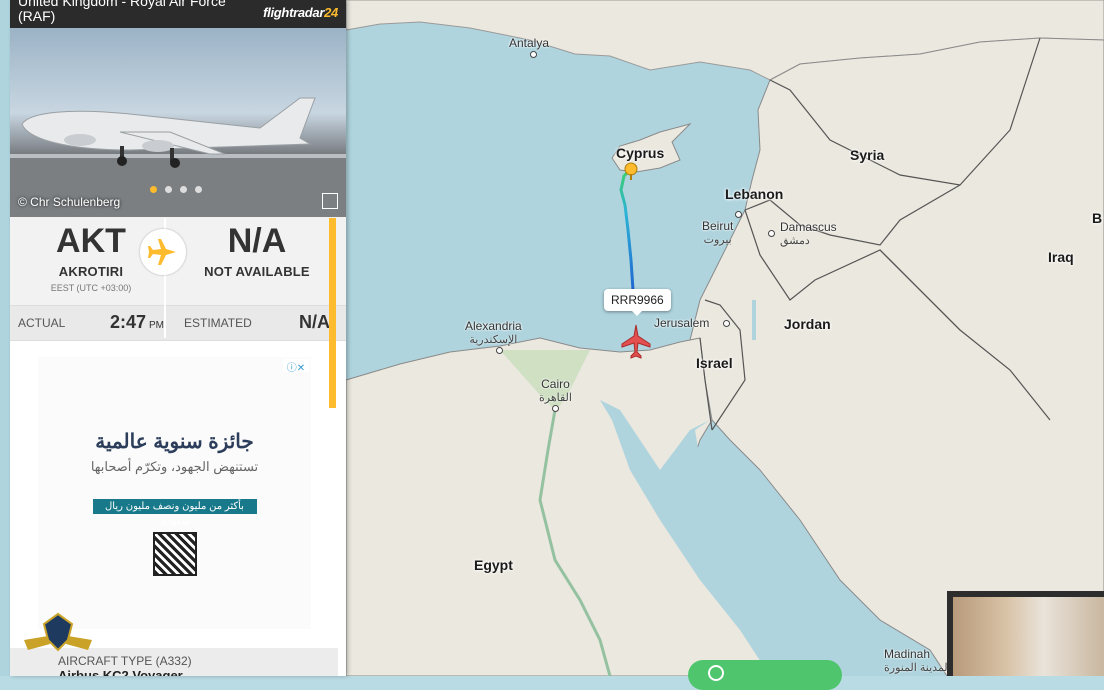 This screenshot has height=690, width=1104. Describe the element at coordinates (136, 322) in the screenshot. I see `actual-time: 2:47 PM` at that location.